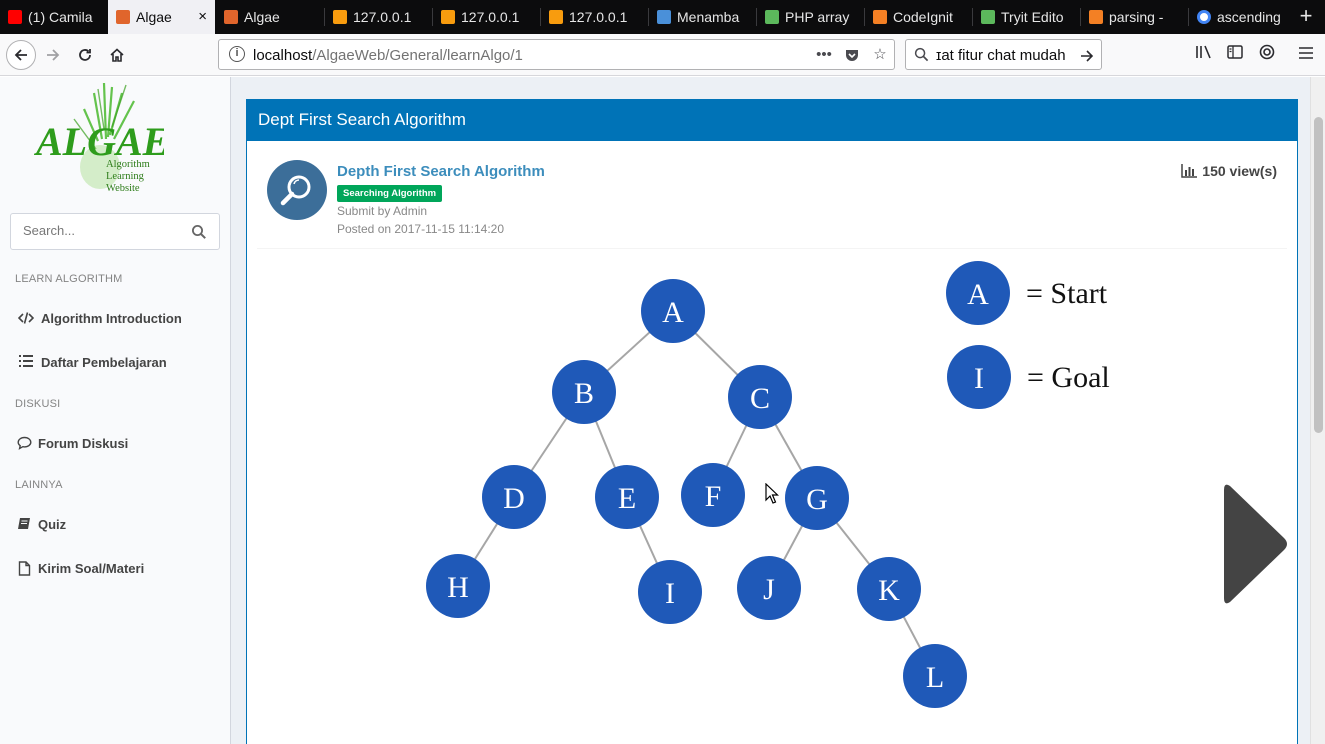  Describe the element at coordinates (1068, 377) in the screenshot. I see `legend-text-1: = Goal` at that location.